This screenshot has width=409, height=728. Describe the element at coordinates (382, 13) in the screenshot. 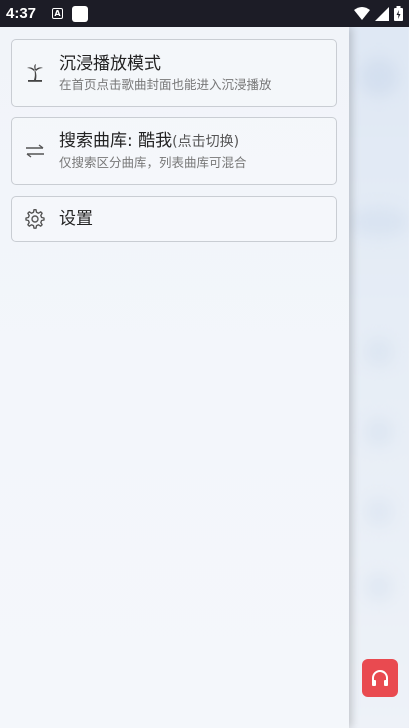

I see `signal-icon` at that location.